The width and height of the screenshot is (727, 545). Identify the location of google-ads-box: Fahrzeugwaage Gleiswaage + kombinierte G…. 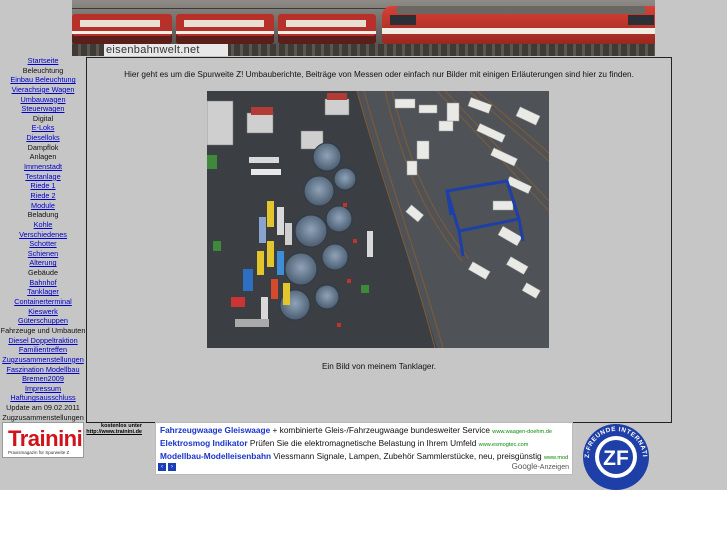
(364, 448).